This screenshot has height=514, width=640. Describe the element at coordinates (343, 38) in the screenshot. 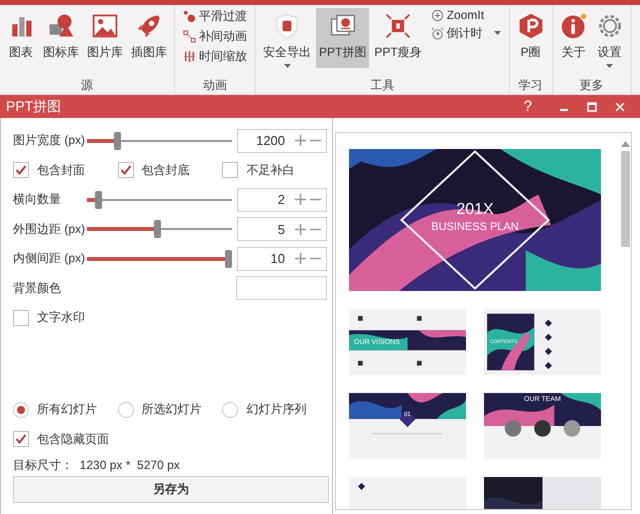

I see `ribbon-button: PPT拼图` at that location.